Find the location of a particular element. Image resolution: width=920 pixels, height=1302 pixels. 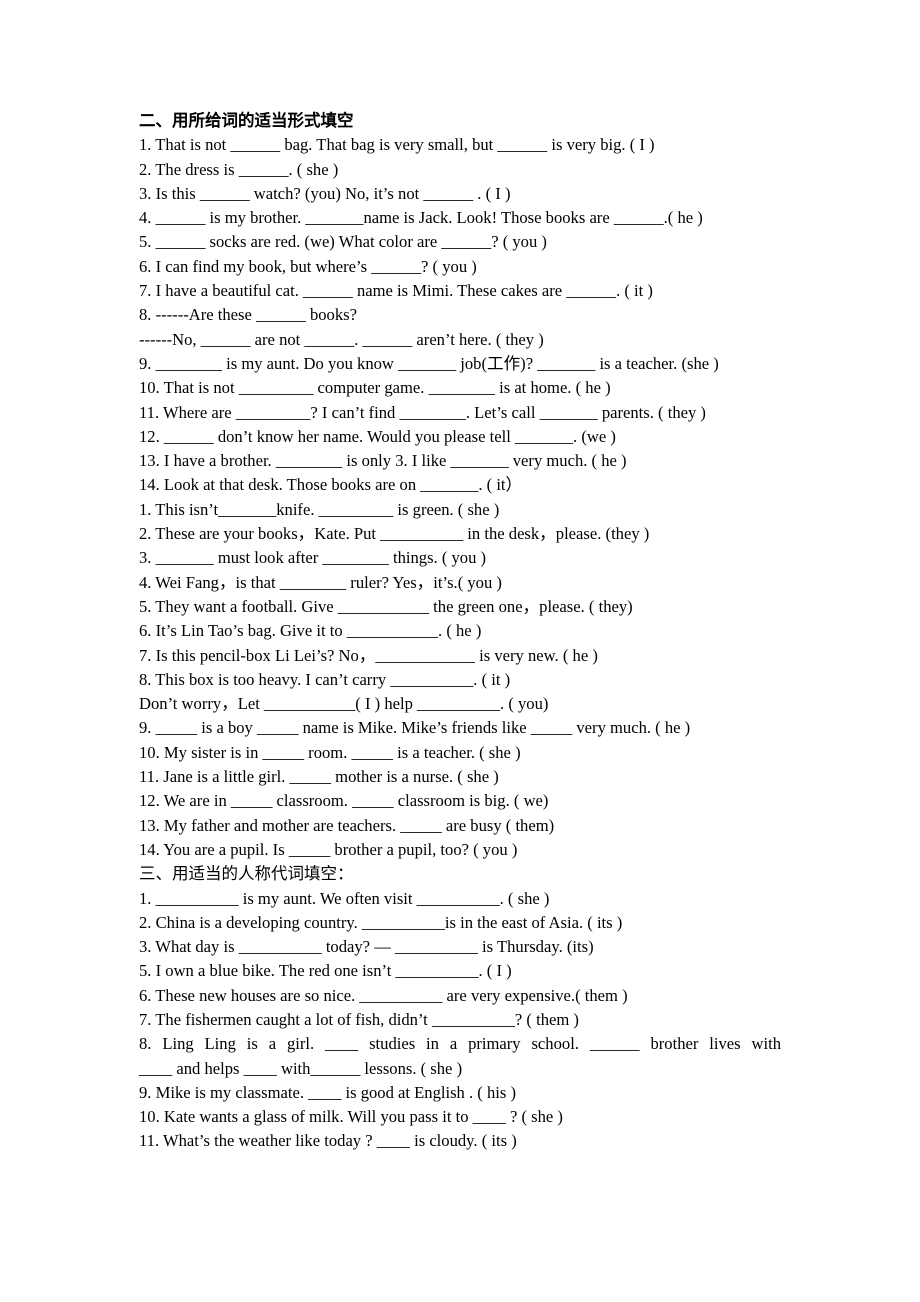

section-three-heading: 三、用适当的人称代词填空： is located at coordinates (246, 874).